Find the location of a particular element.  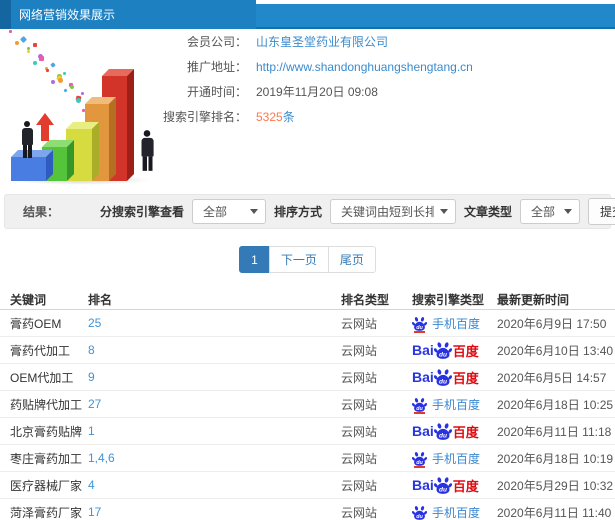

filter-controls: 分搜索引擎查看 全部 排序方式 关键词由短到长排序 文章类型 全部 提交 is located at coordinates (357, 211).